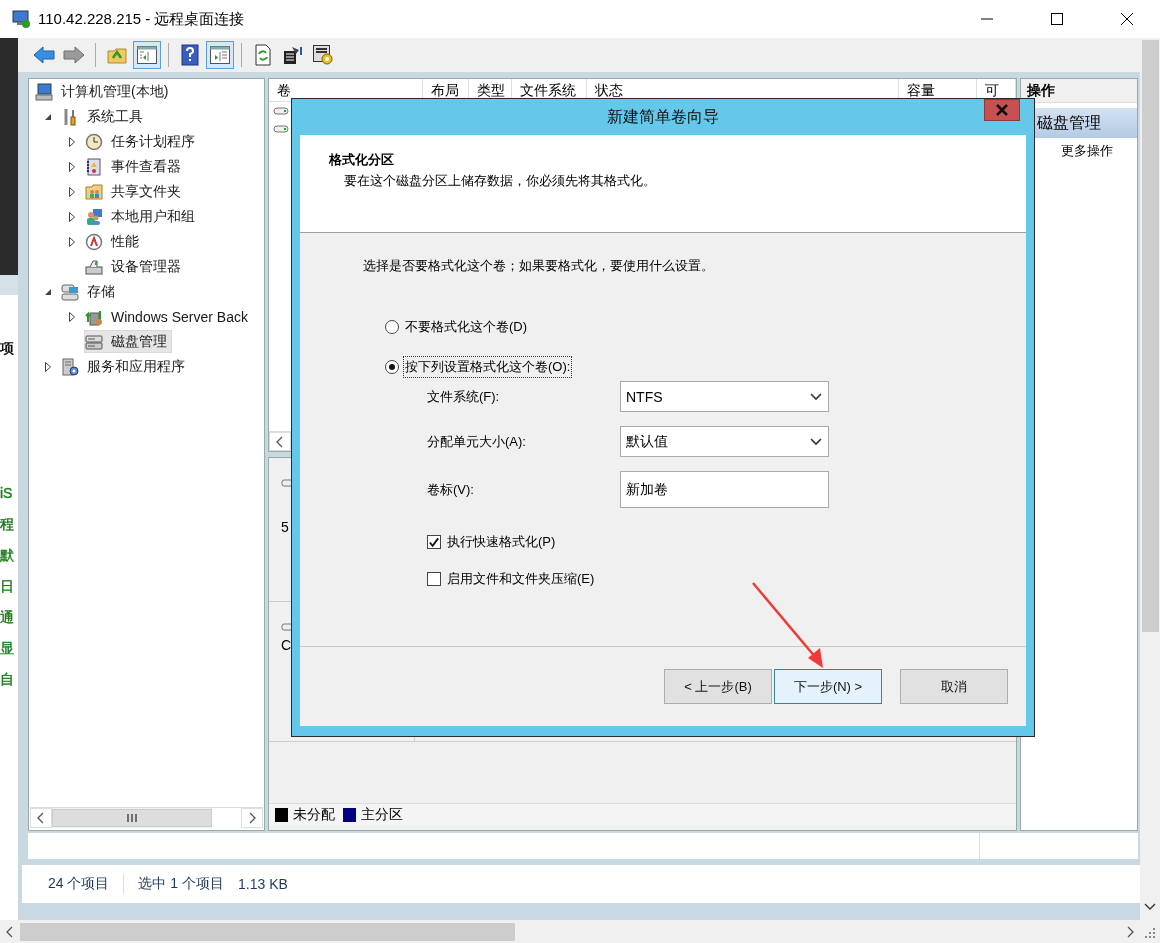 Image resolution: width=1160 pixels, height=943 pixels. I want to click on legend-label: 主分区, so click(382, 815).